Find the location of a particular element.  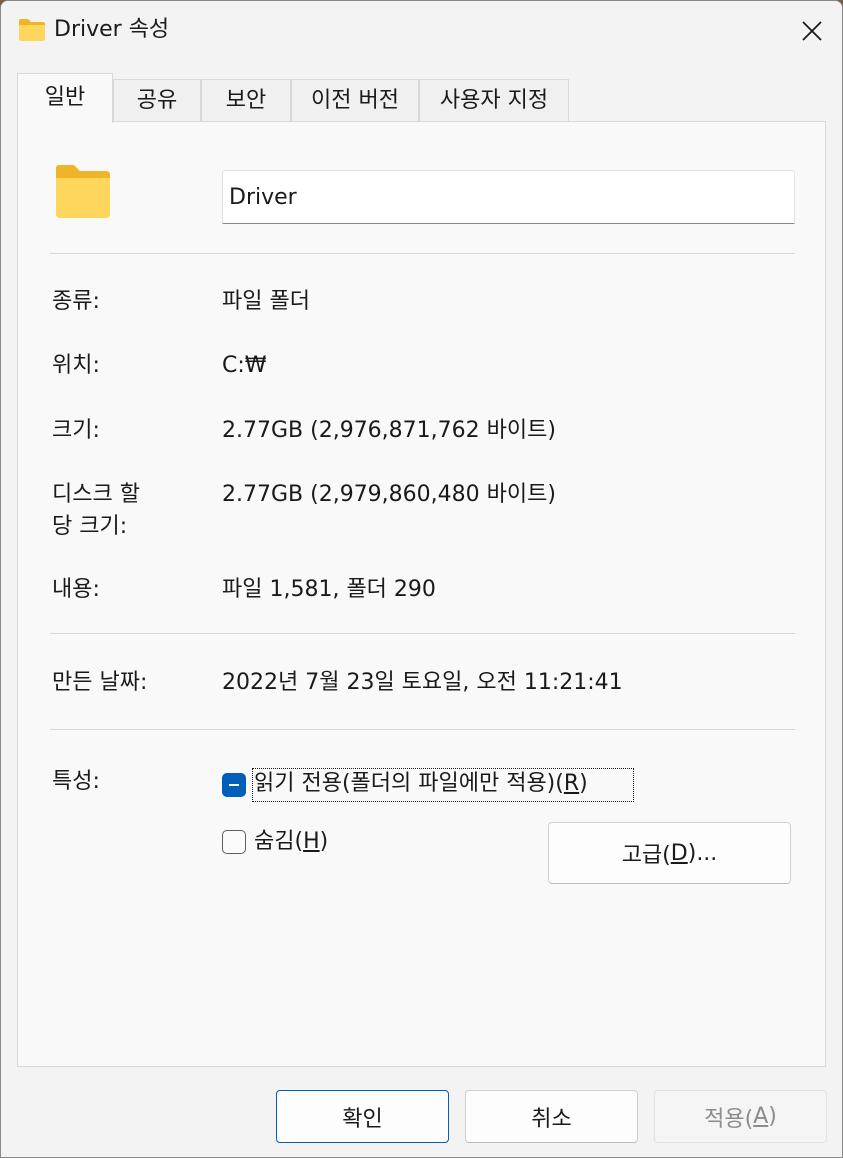

tab-general: 일반 is located at coordinates (65, 98).